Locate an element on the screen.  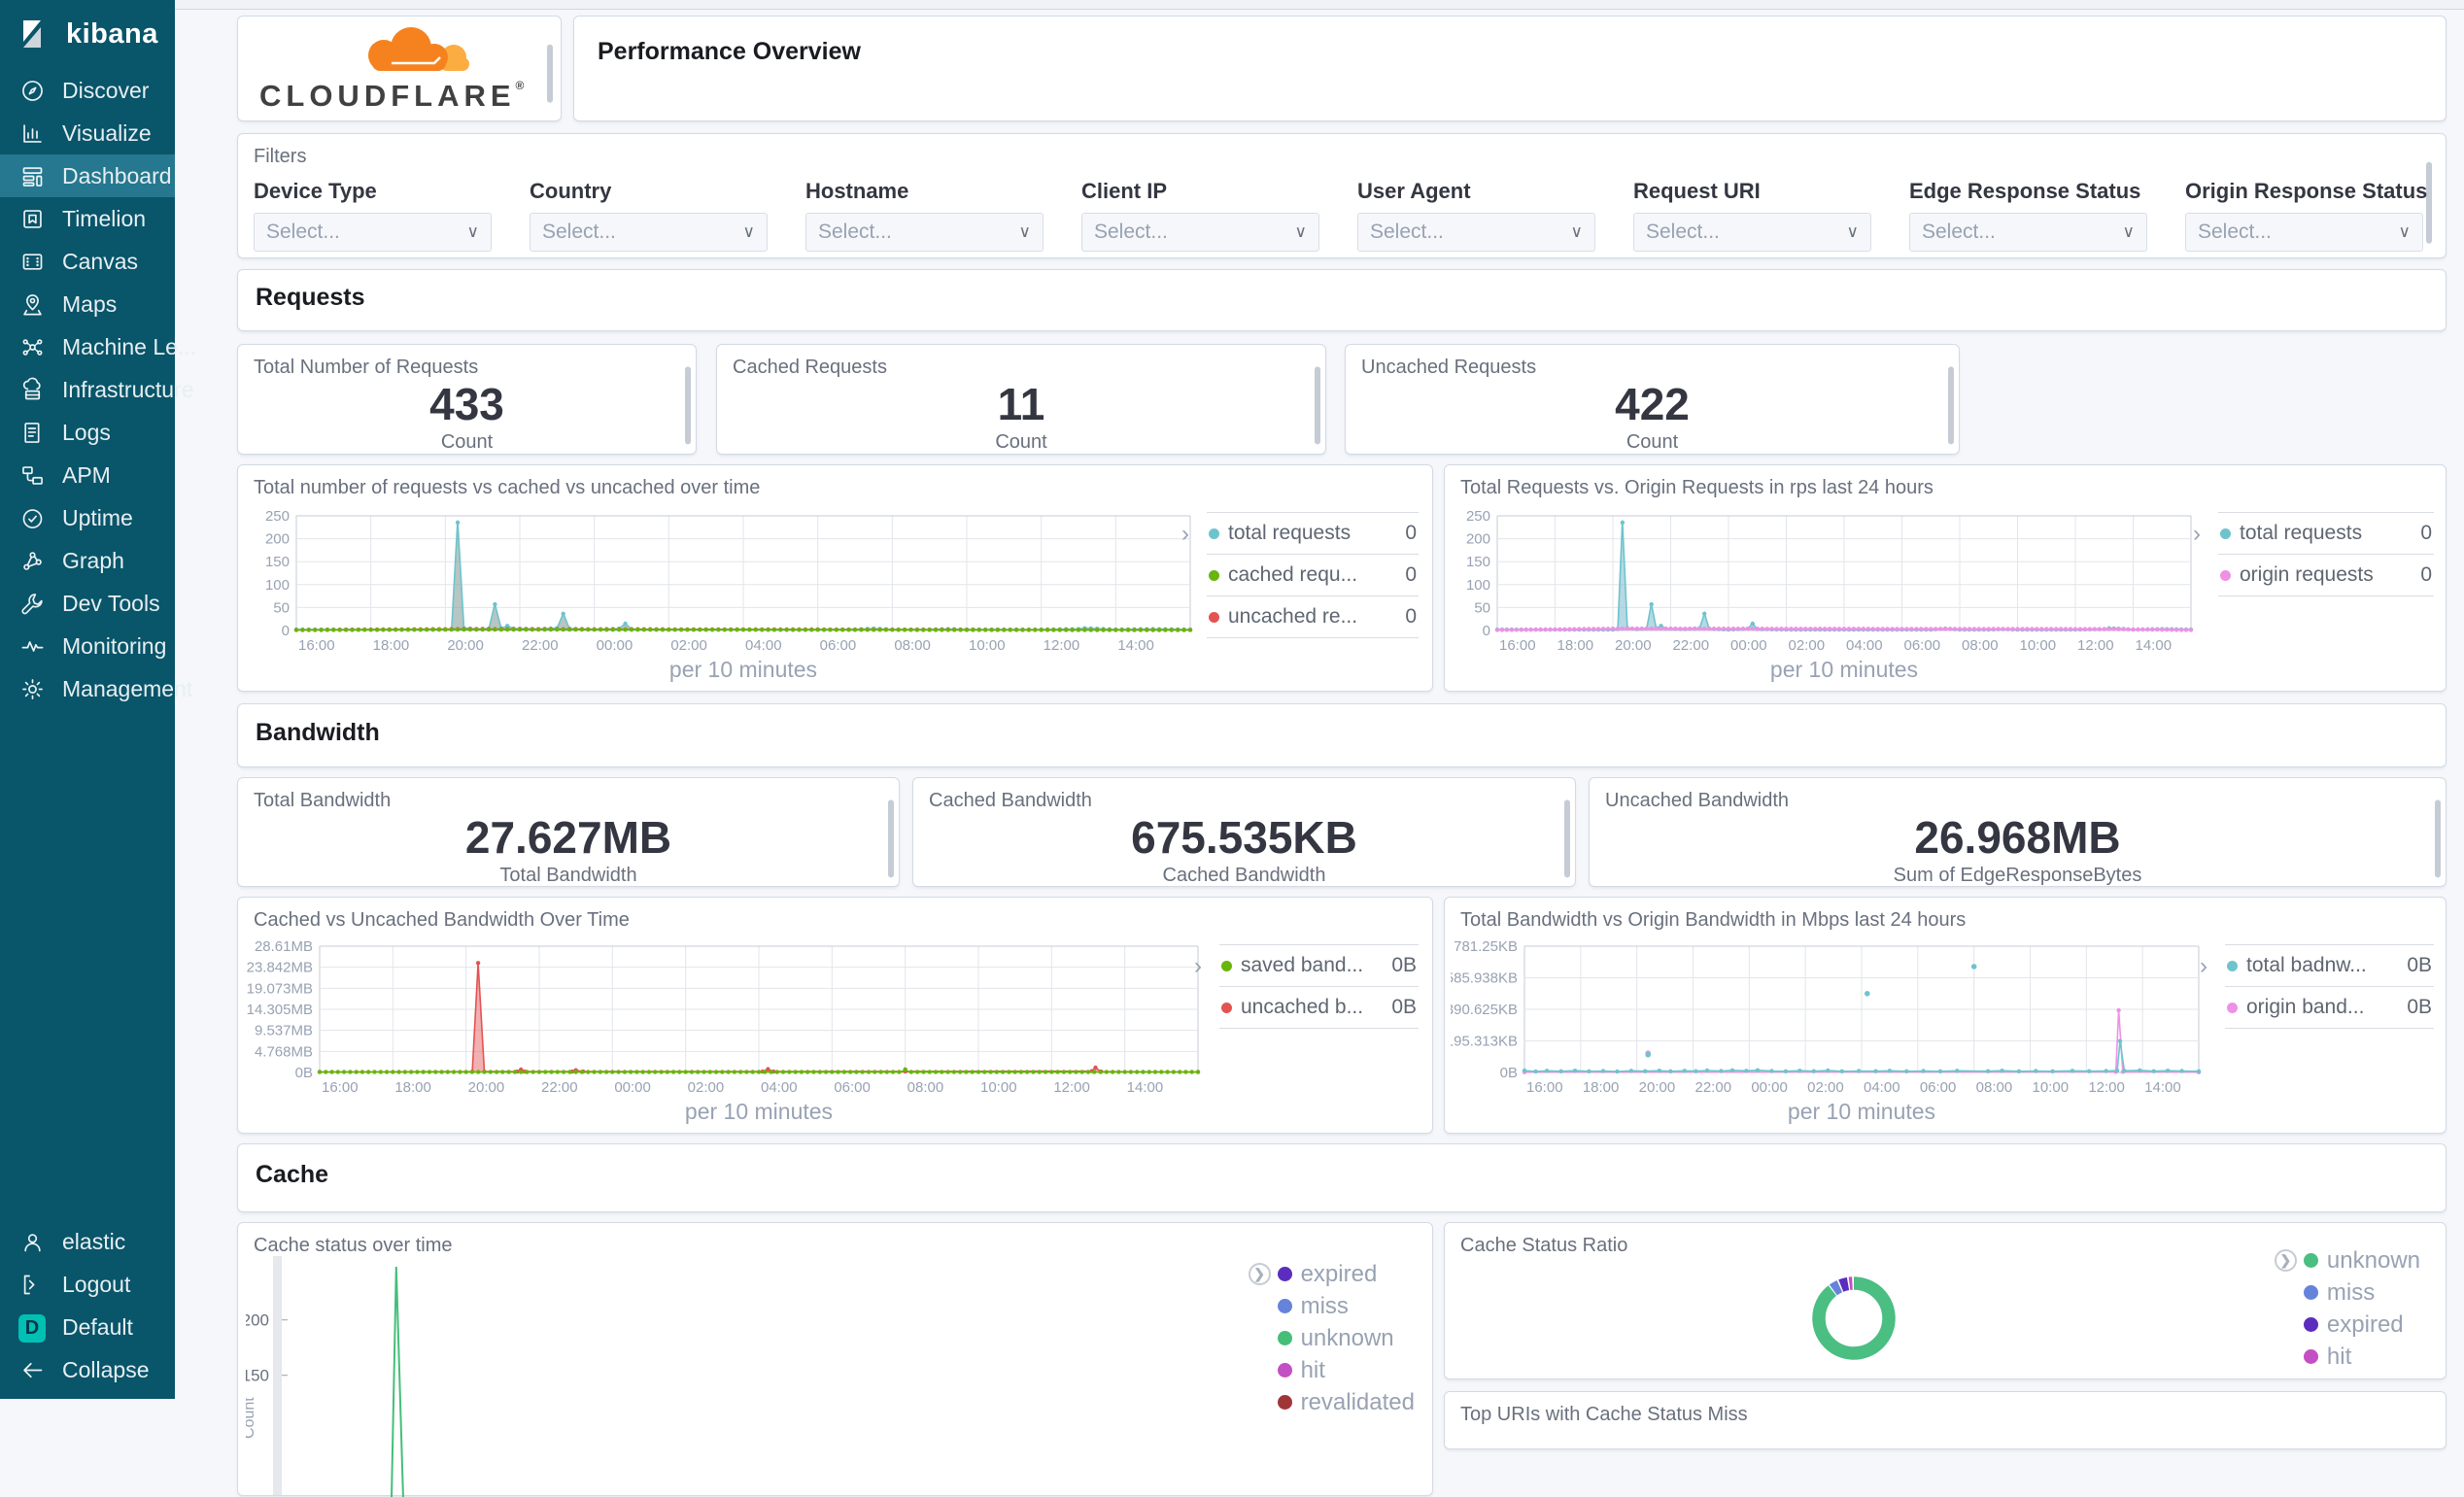
filter-group-origin-response-status: Origin Response Status Select... ∨ is located at coordinates (2306, 216).